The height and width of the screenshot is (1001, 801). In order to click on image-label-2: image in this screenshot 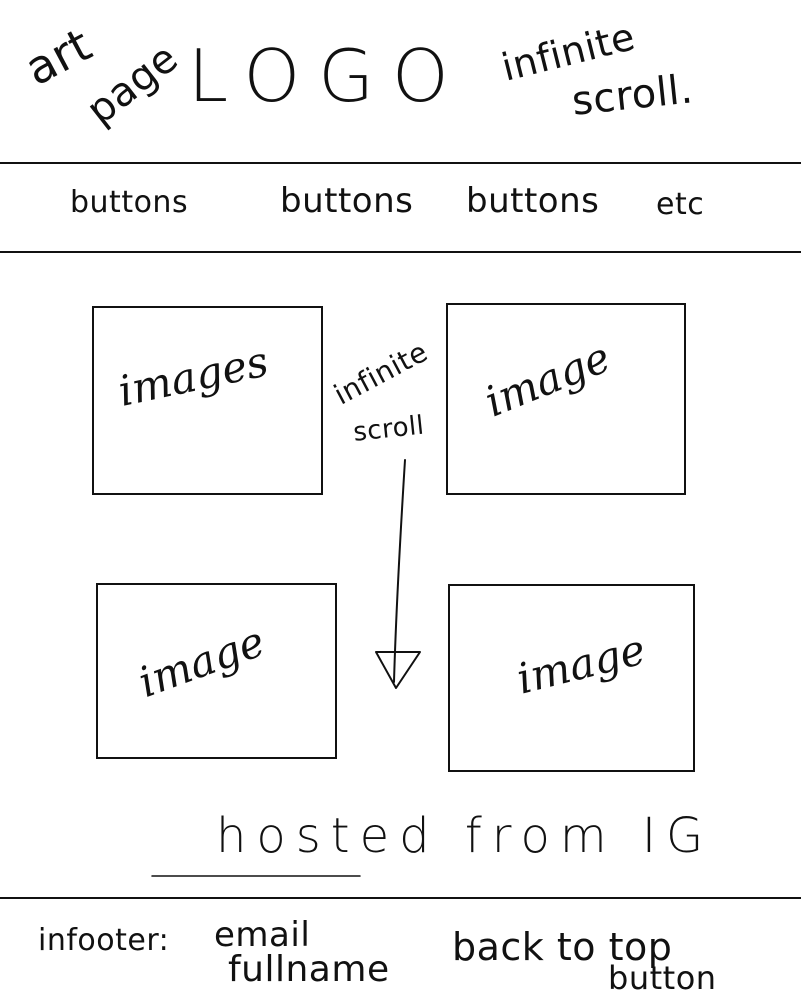, I will do `click(547, 379)`.